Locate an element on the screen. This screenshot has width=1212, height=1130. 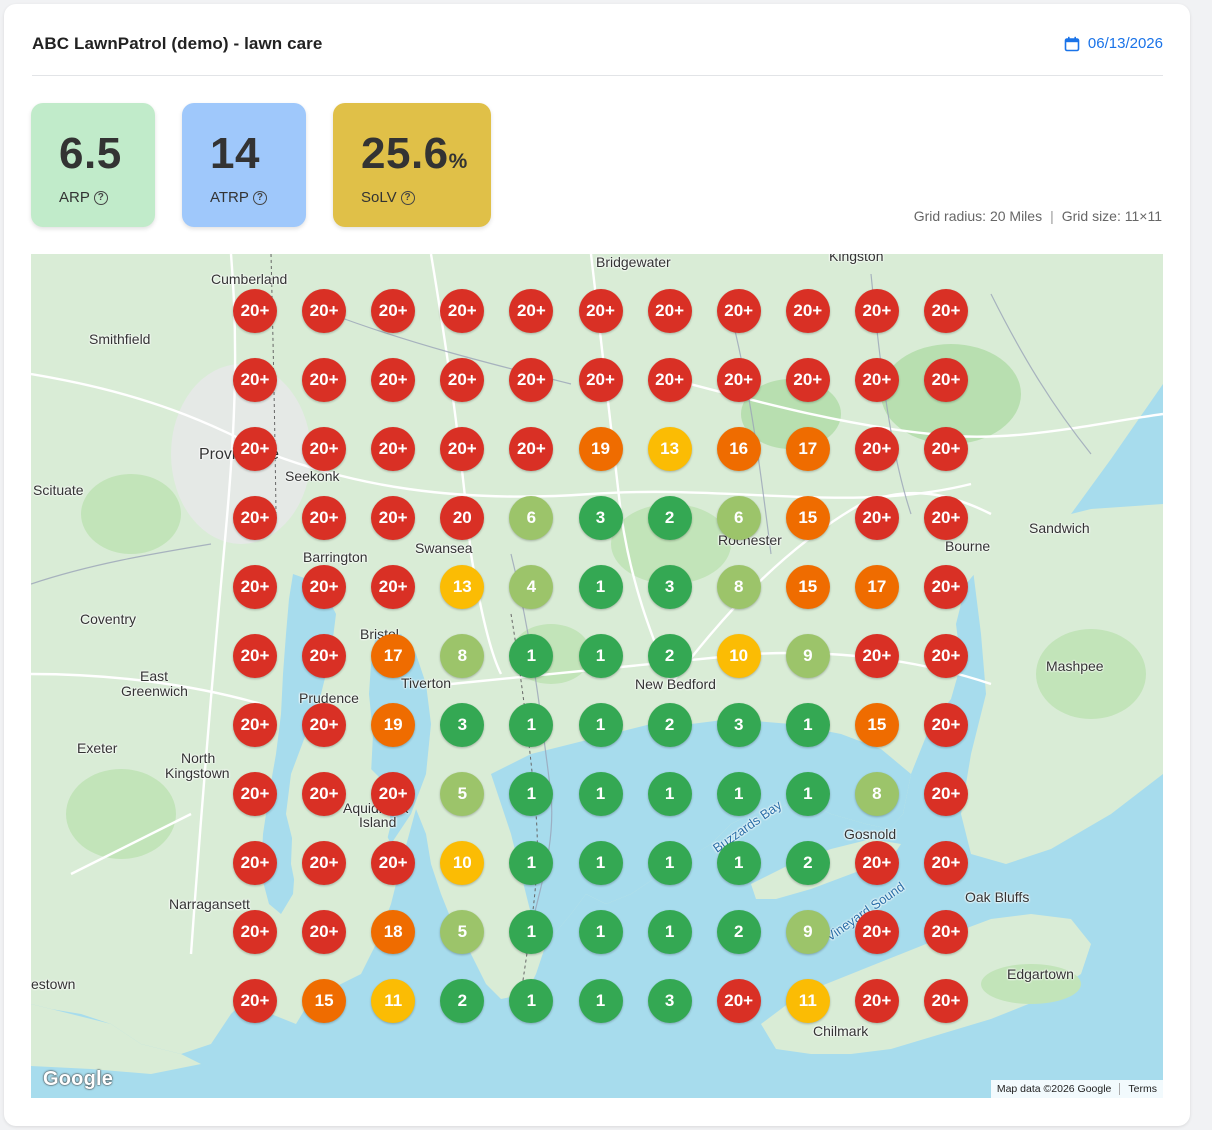
date-picker: 06/13/2026 is located at coordinates (1113, 43).